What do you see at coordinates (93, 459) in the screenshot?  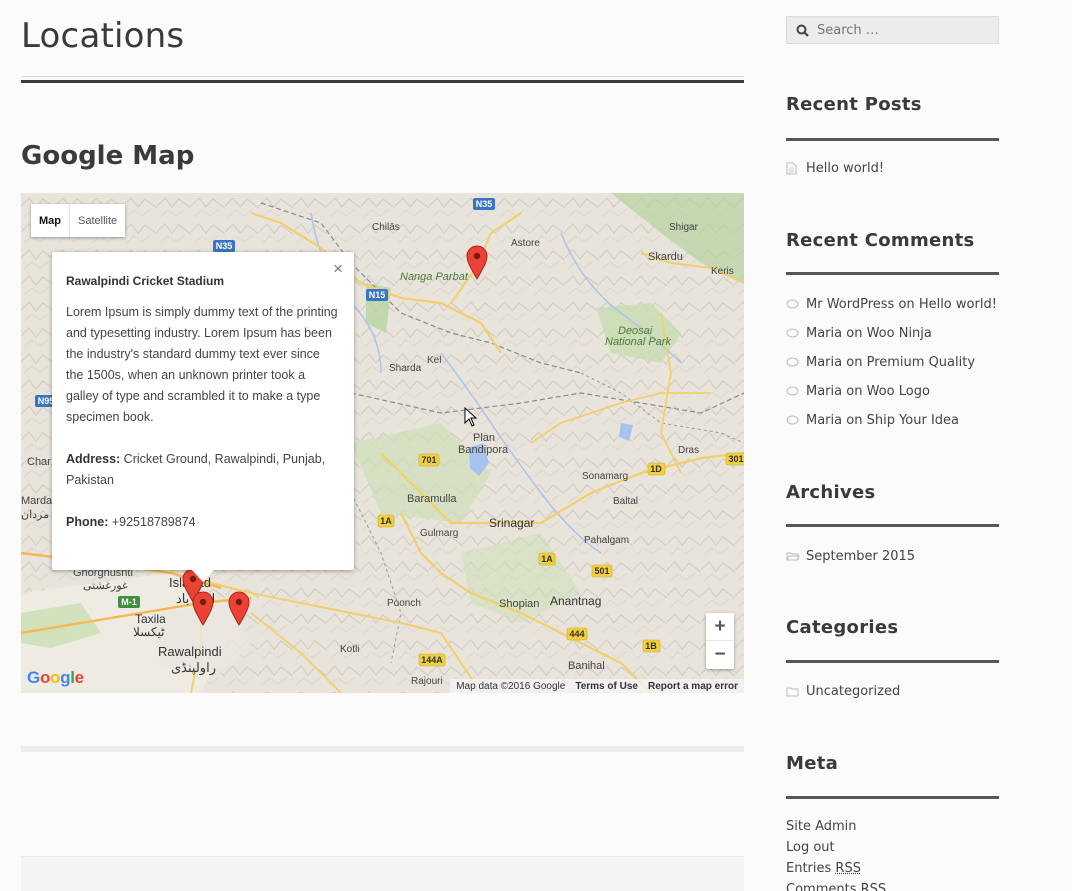 I see `address-label: Address:` at bounding box center [93, 459].